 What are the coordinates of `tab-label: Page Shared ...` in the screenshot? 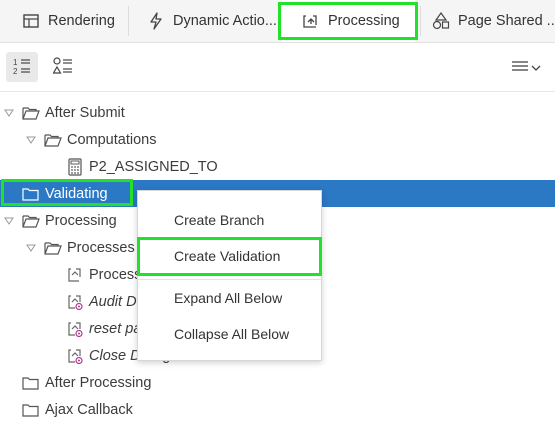 It's located at (506, 21).